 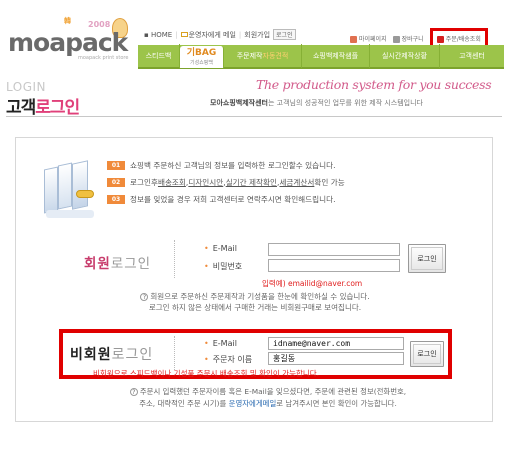 What do you see at coordinates (103, 58) in the screenshot?
I see `logo-tagline: moapack print store` at bounding box center [103, 58].